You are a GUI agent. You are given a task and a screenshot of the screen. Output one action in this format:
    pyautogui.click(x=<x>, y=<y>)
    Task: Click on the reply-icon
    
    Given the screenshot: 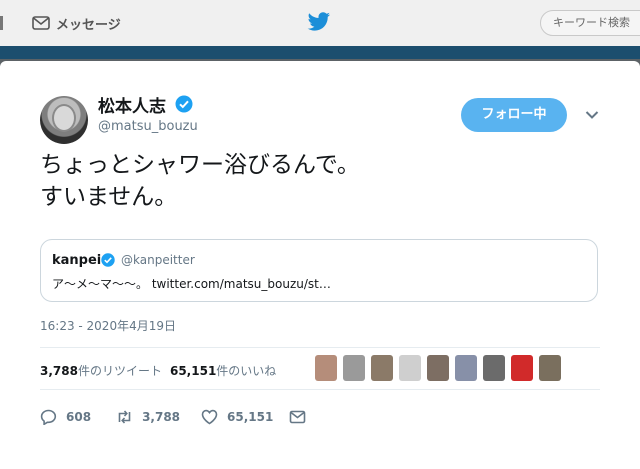 What is the action you would take?
    pyautogui.click(x=48, y=417)
    